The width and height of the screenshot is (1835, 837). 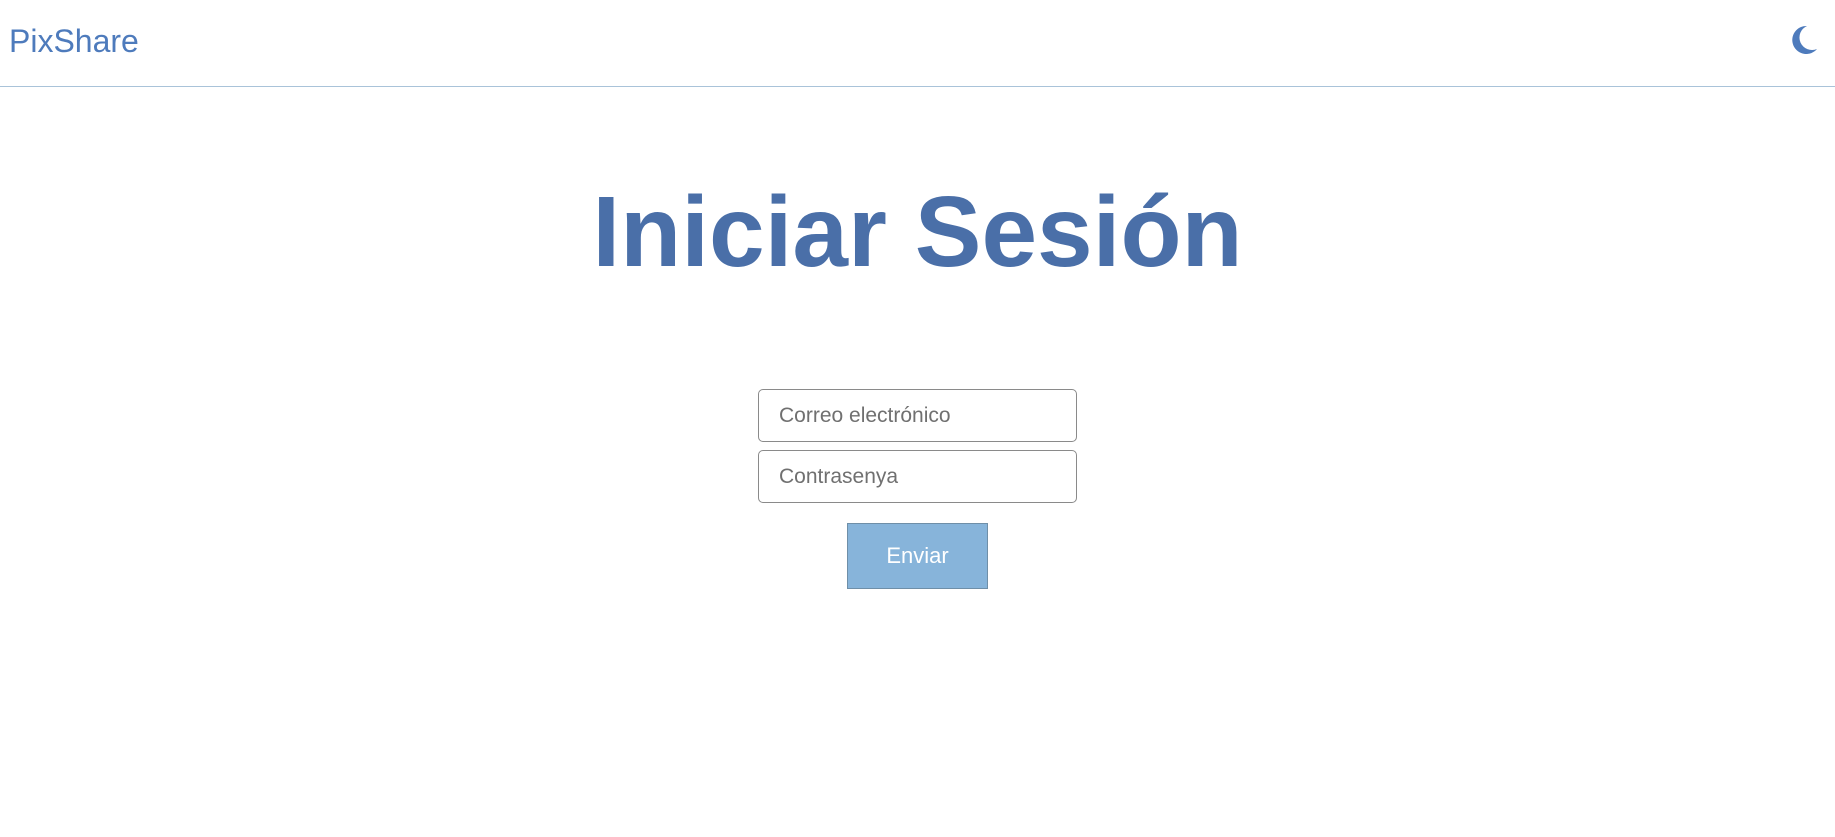 What do you see at coordinates (917, 556) in the screenshot?
I see `submit-button: Enviar` at bounding box center [917, 556].